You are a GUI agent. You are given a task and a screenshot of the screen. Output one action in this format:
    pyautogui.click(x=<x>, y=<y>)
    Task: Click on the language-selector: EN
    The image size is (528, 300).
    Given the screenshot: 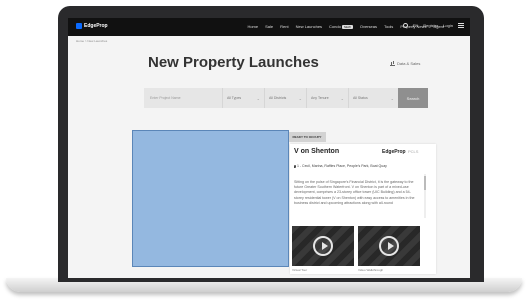 What is the action you would take?
    pyautogui.click(x=416, y=25)
    